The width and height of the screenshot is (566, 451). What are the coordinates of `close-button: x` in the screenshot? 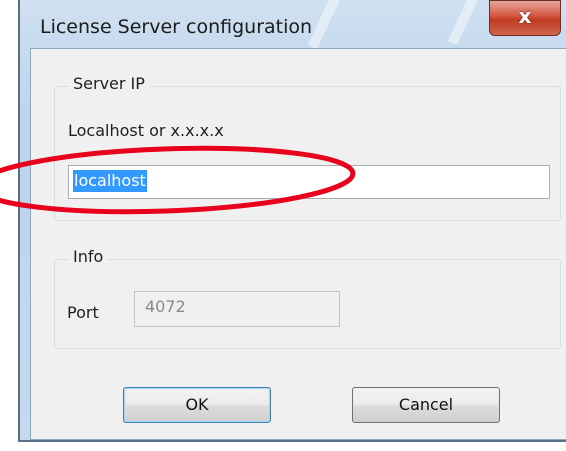 It's located at (525, 18).